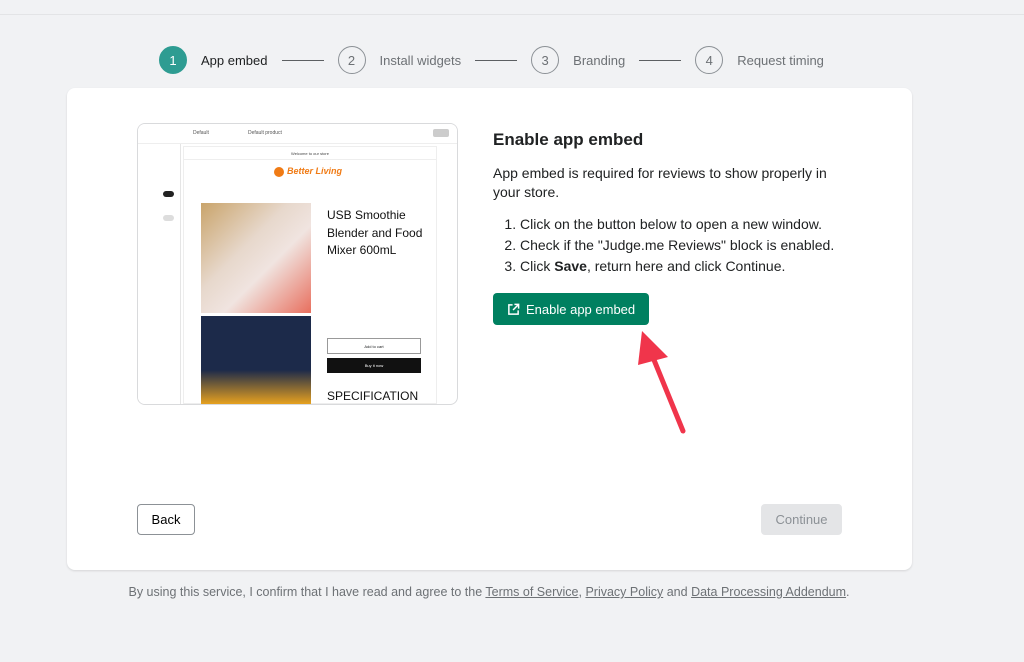 The image size is (1024, 662). What do you see at coordinates (624, 592) in the screenshot?
I see `privacy-link: Privacy Policy` at bounding box center [624, 592].